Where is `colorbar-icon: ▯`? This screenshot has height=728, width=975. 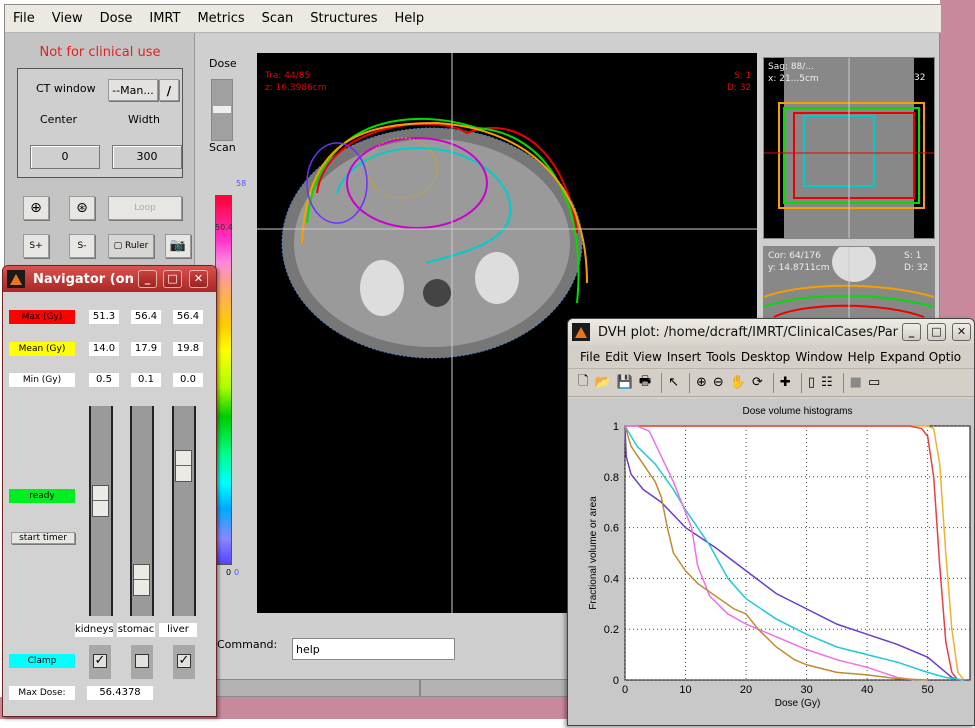 colorbar-icon: ▯ is located at coordinates (811, 382).